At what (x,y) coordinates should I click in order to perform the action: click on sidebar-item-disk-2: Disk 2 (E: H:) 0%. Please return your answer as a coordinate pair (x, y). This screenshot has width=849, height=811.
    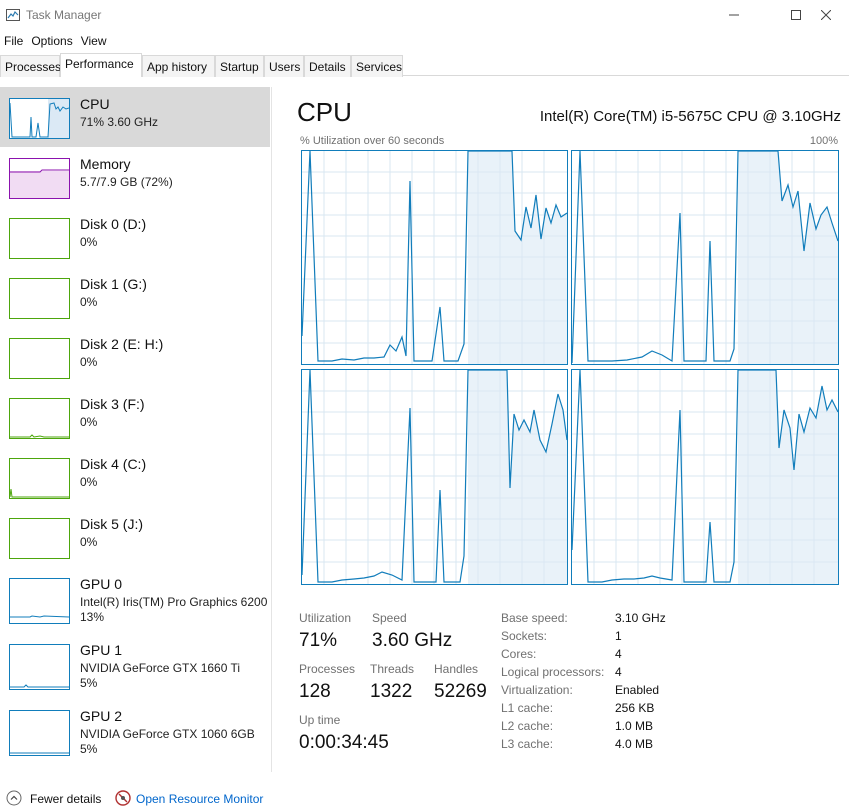
    Looking at the image, I should click on (135, 357).